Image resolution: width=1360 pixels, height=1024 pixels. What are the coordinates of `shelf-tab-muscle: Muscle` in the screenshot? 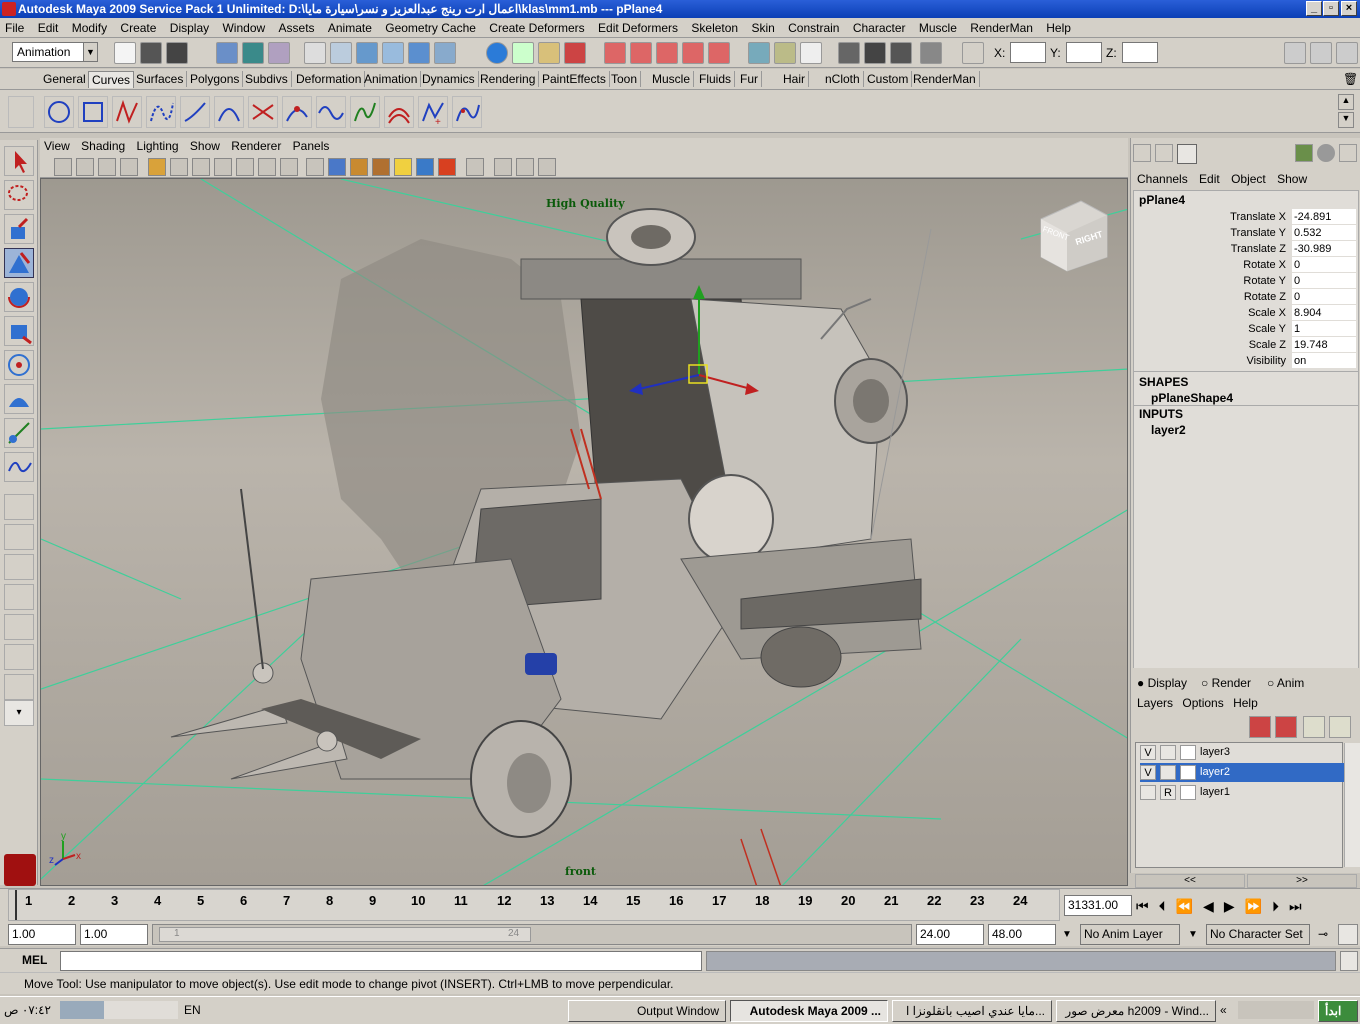 It's located at (672, 79).